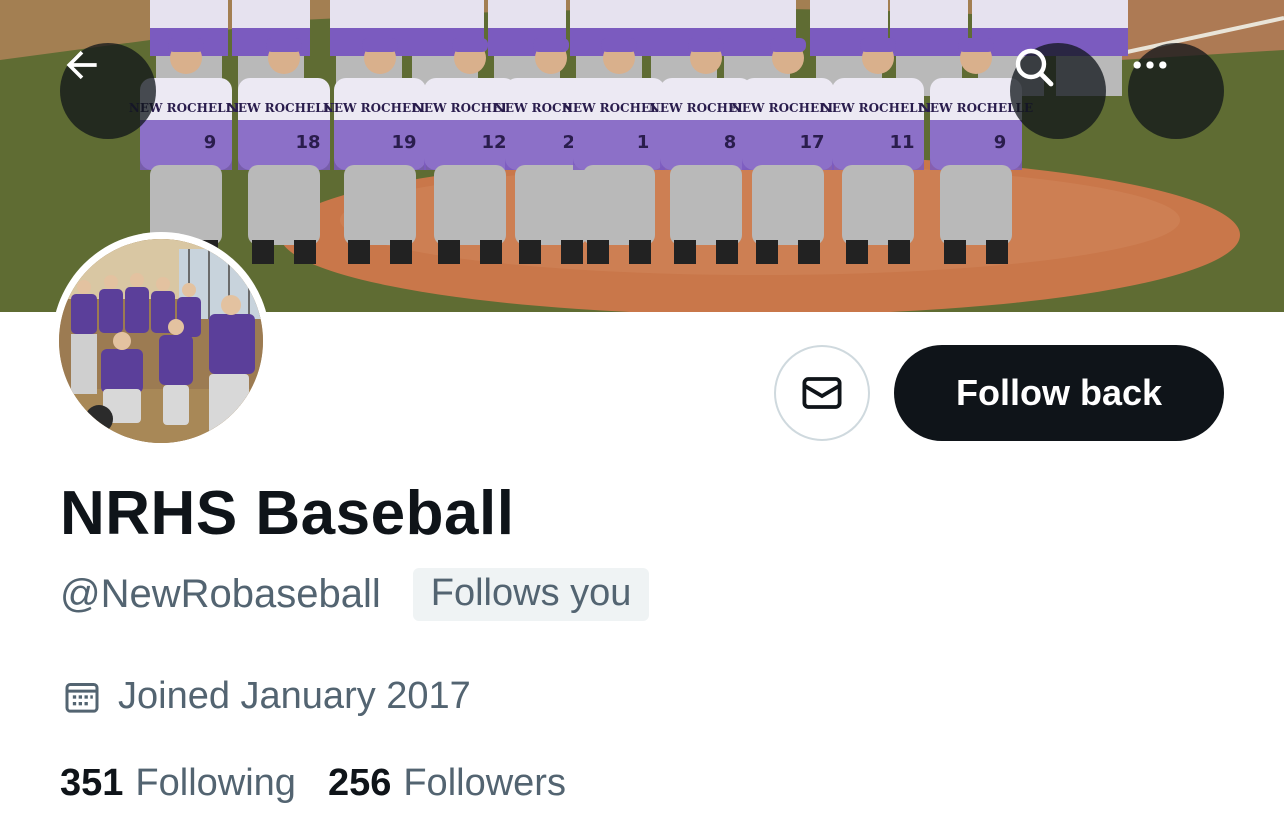 This screenshot has width=1284, height=835. What do you see at coordinates (1034, 67) in the screenshot?
I see `search-icon` at bounding box center [1034, 67].